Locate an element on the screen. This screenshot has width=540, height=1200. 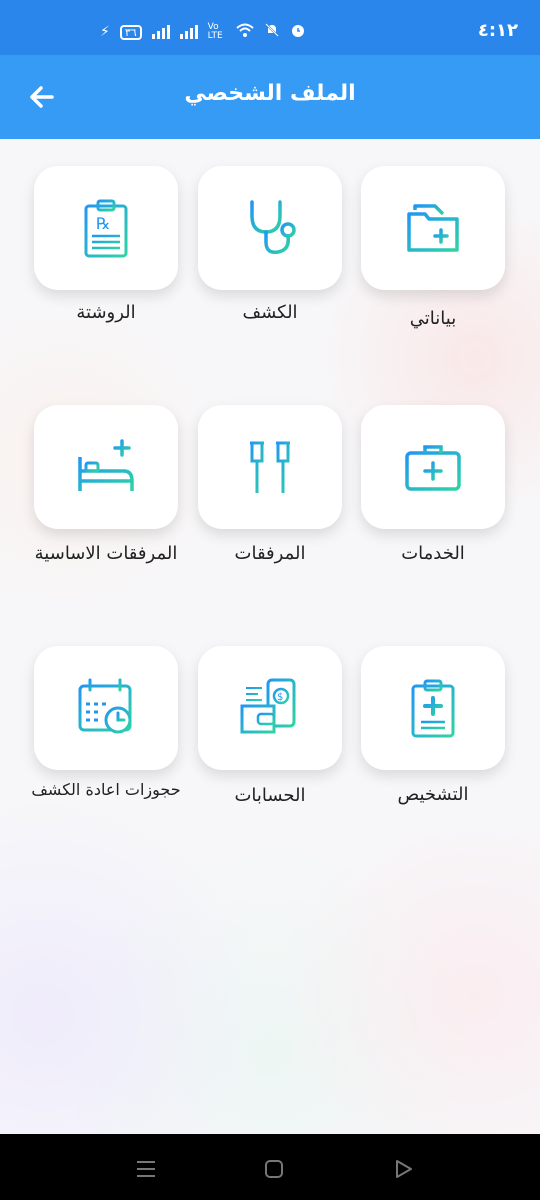
square-home-icon is located at coordinates (274, 1169).